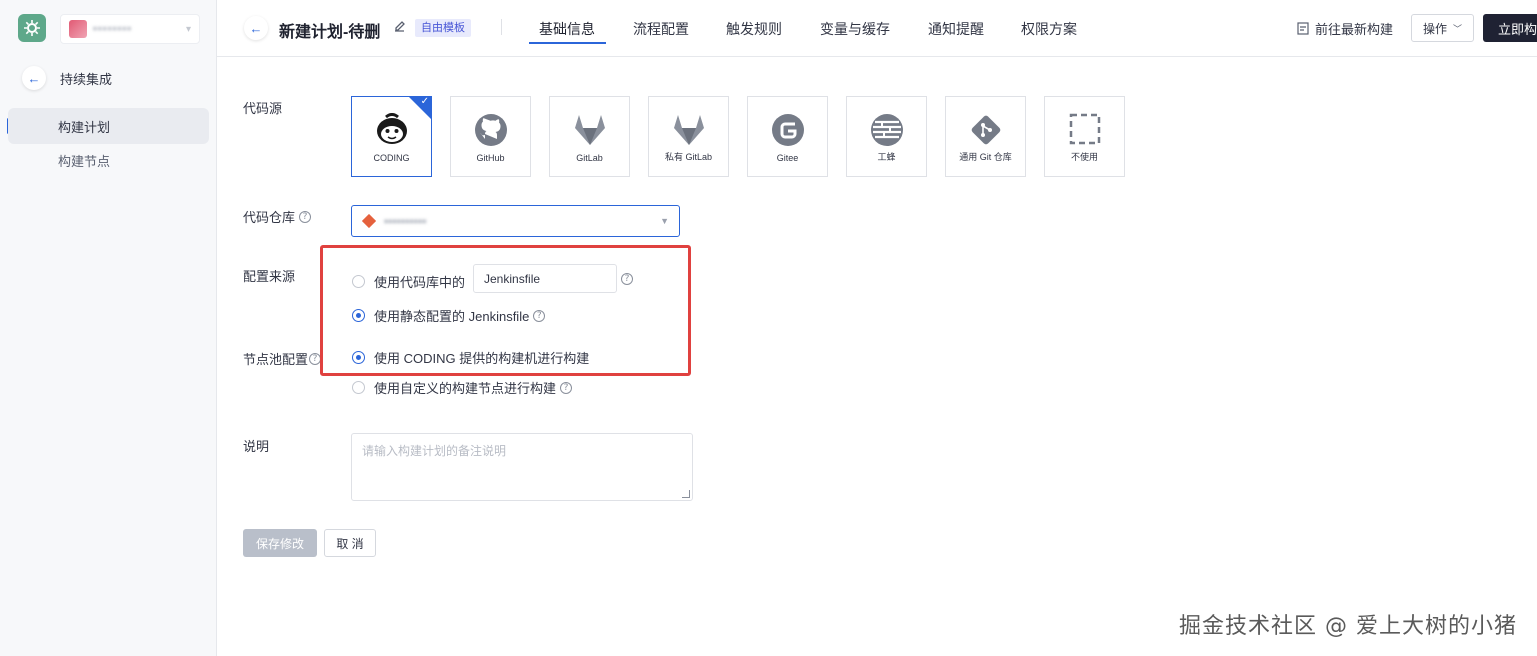  Describe the element at coordinates (188, 29) in the screenshot. I see `chevron-down-icon: ▾` at that location.